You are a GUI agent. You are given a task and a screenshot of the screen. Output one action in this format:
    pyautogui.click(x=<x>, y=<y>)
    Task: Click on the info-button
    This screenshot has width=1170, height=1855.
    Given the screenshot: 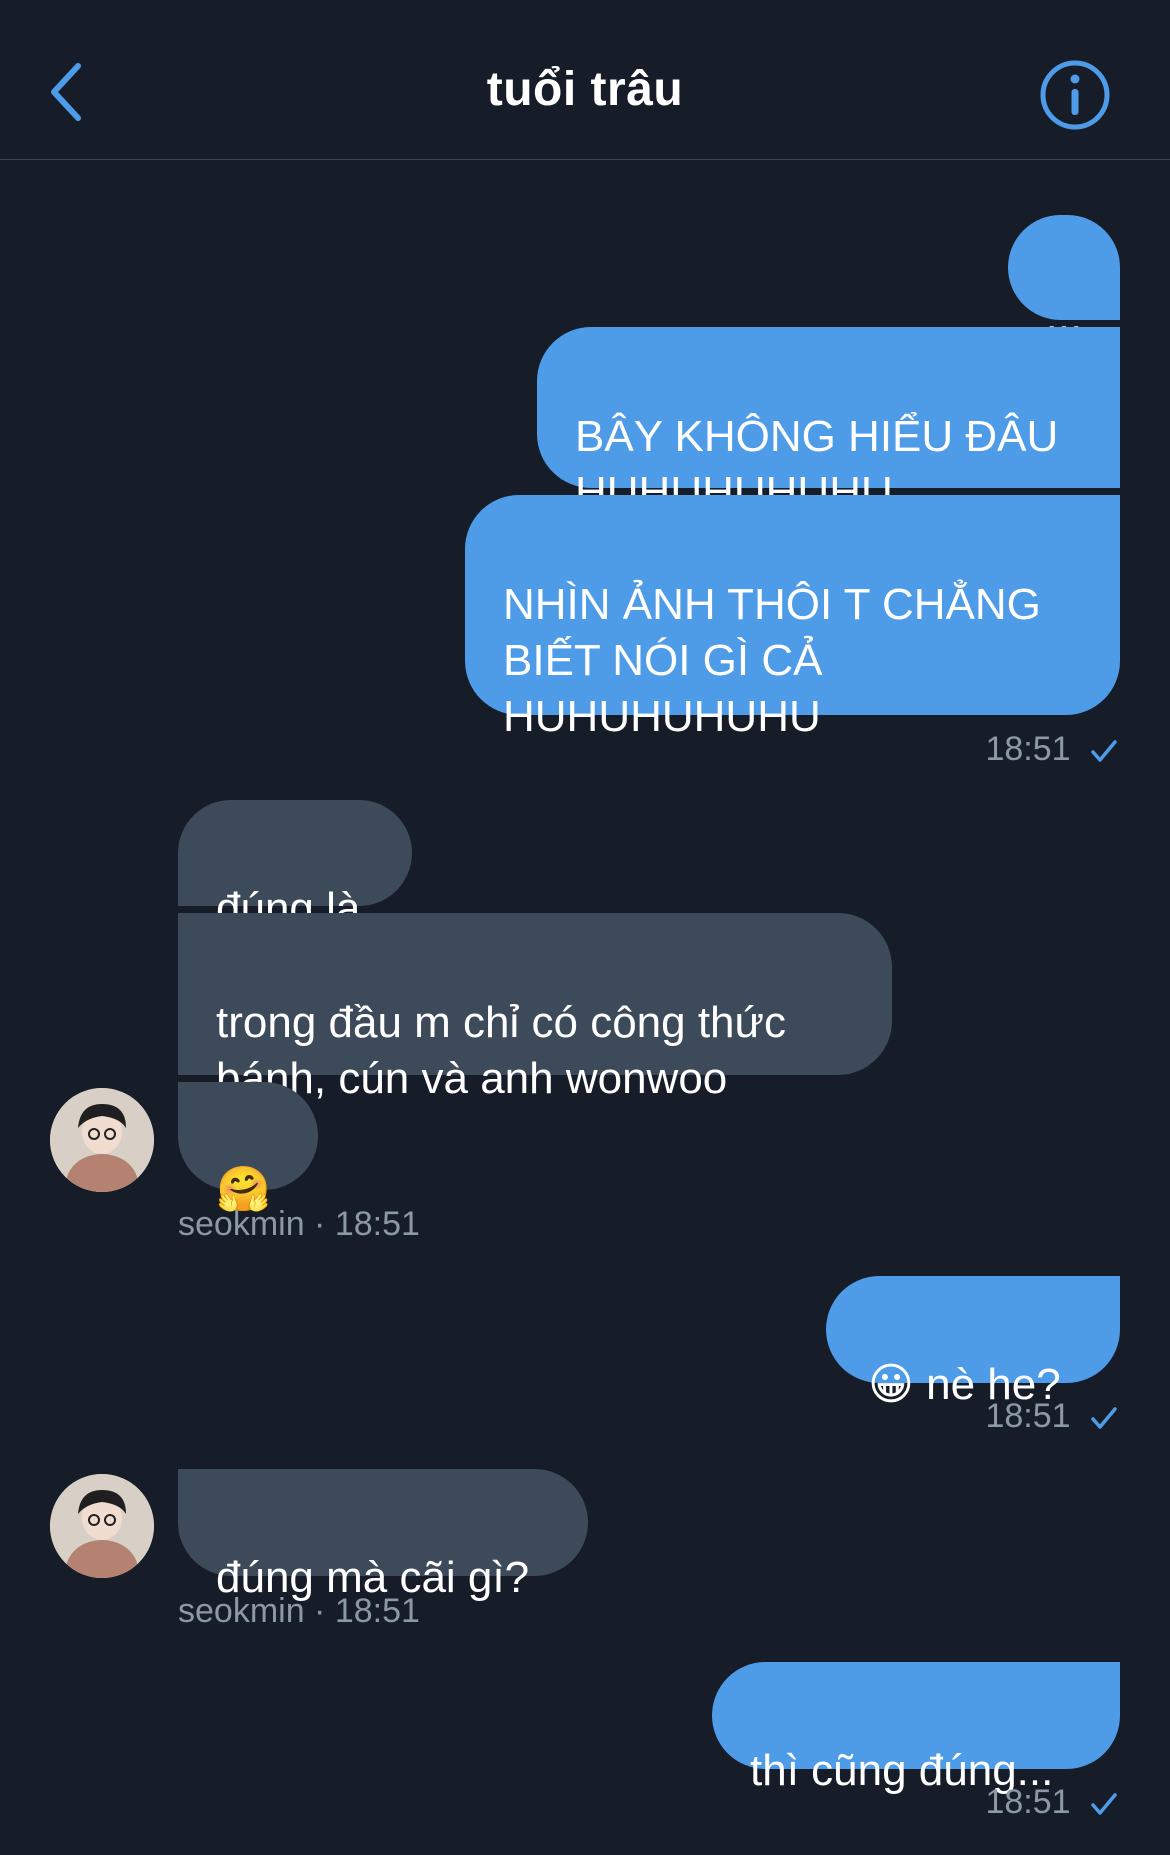 What is the action you would take?
    pyautogui.click(x=1075, y=95)
    